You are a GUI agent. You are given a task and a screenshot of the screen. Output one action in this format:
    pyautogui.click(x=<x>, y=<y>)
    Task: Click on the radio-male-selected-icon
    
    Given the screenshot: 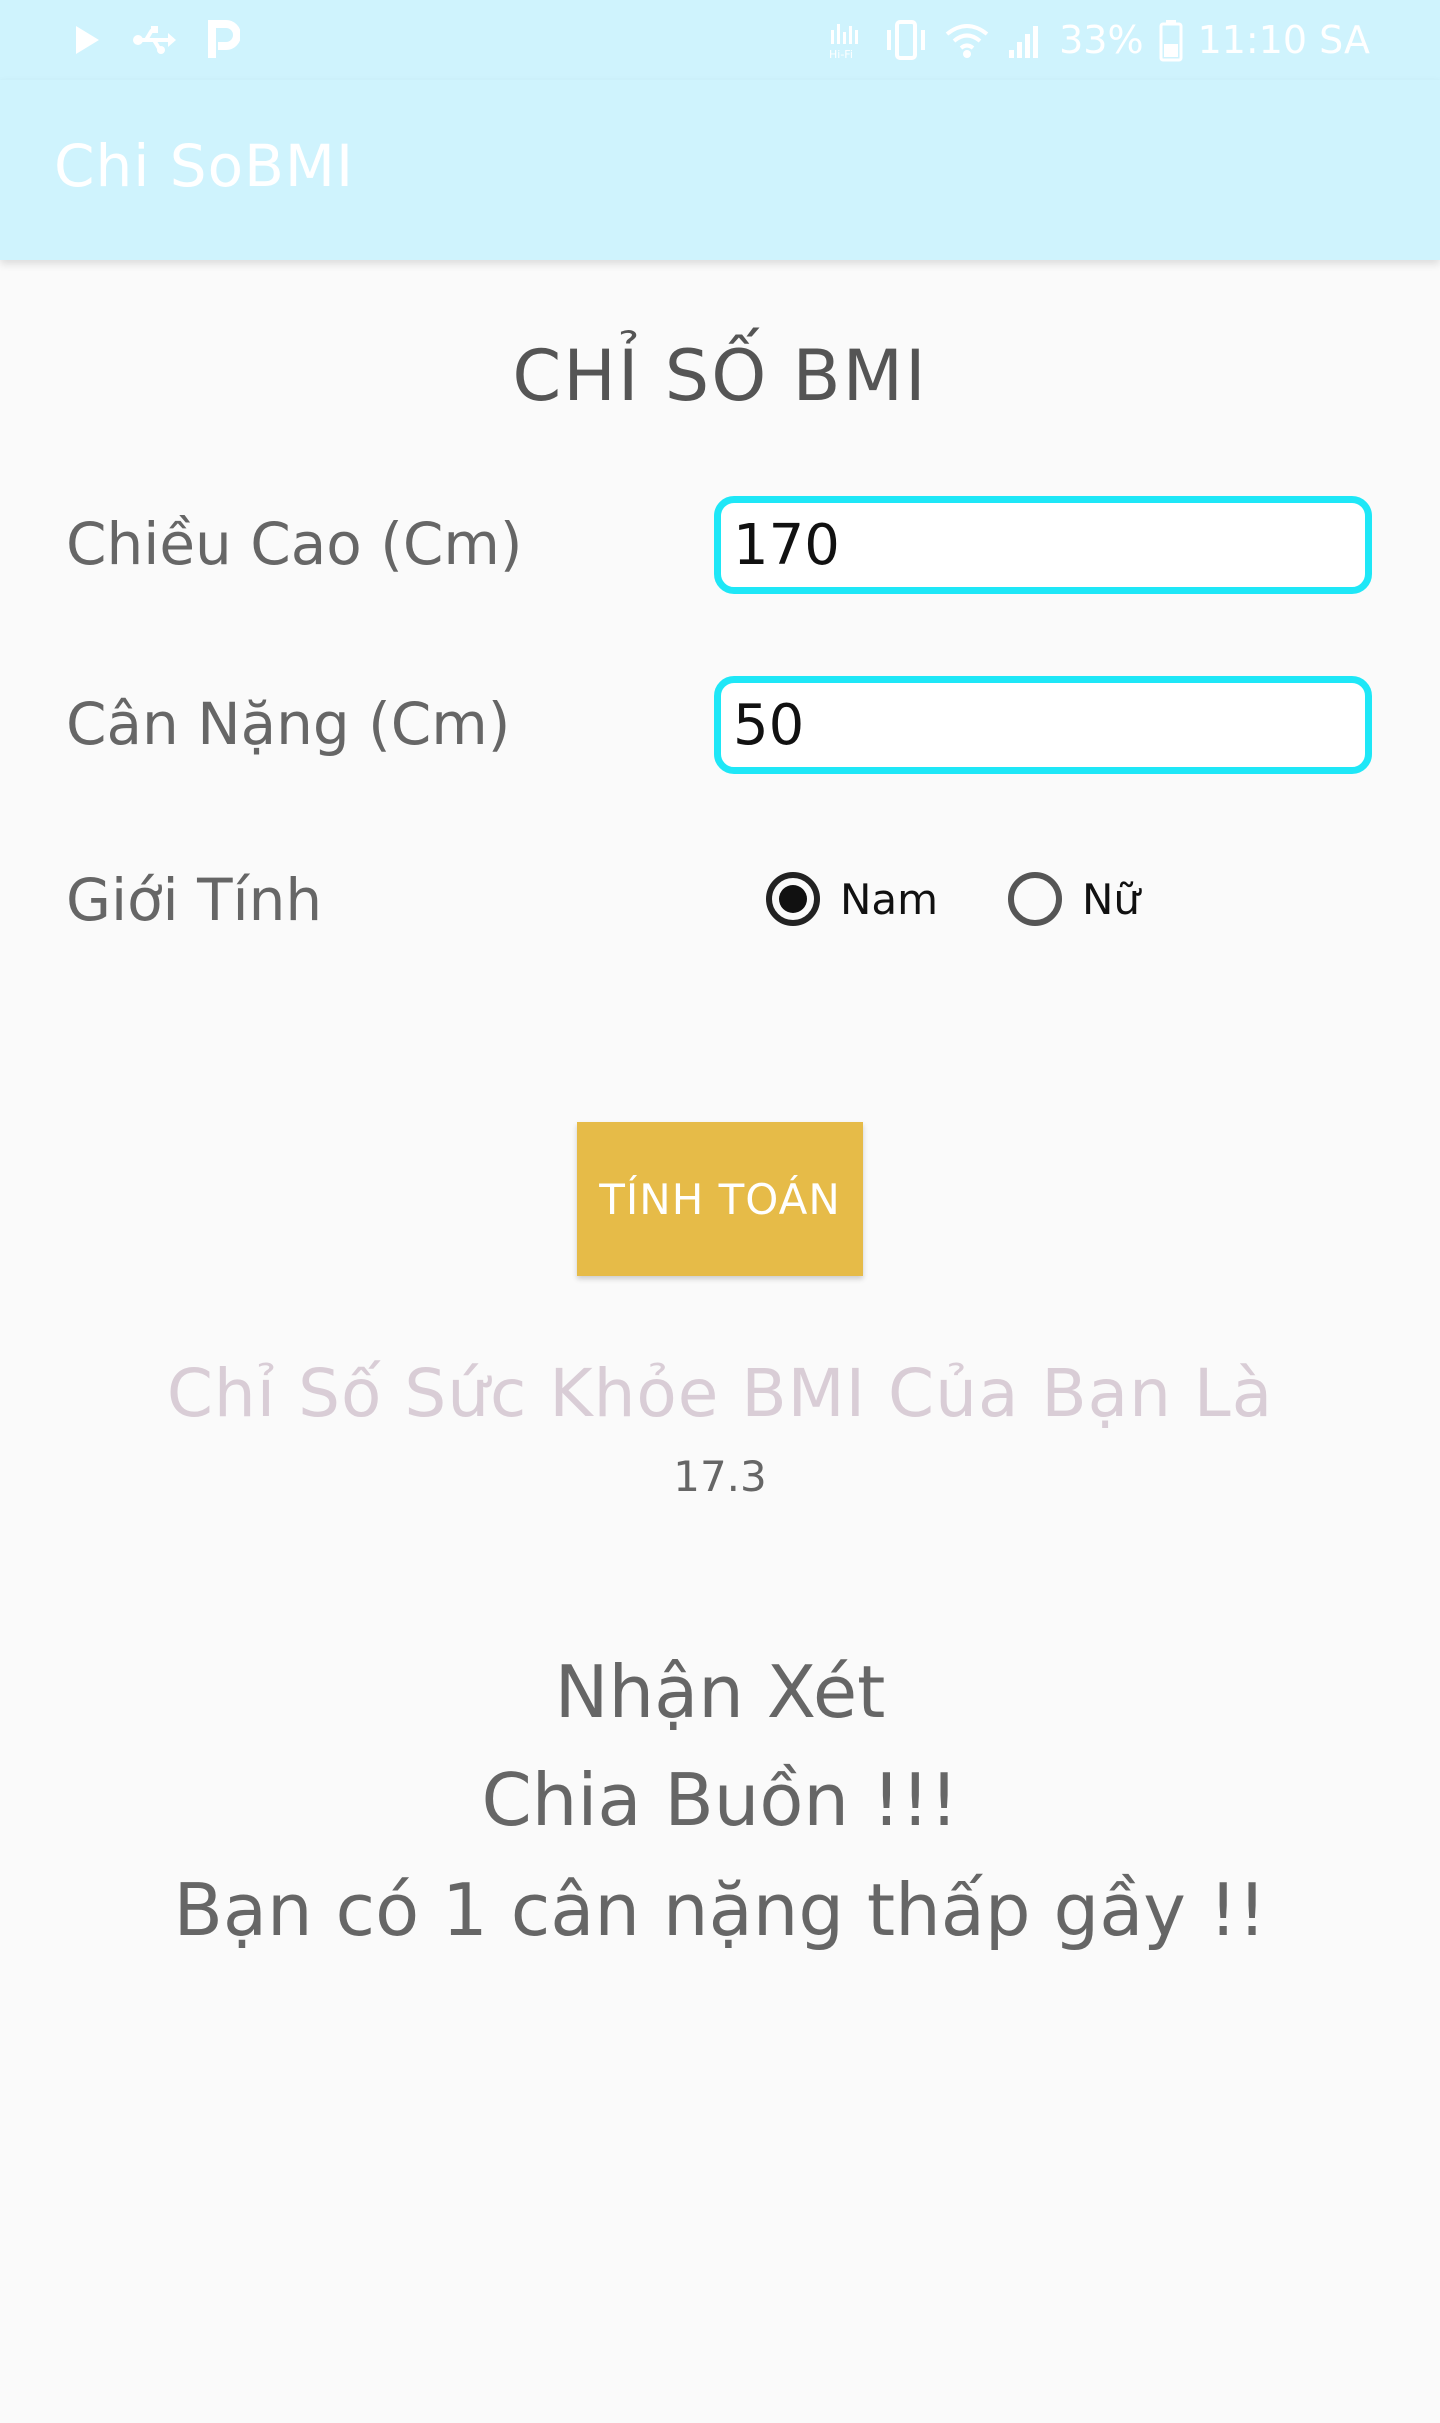 What is the action you would take?
    pyautogui.click(x=793, y=899)
    